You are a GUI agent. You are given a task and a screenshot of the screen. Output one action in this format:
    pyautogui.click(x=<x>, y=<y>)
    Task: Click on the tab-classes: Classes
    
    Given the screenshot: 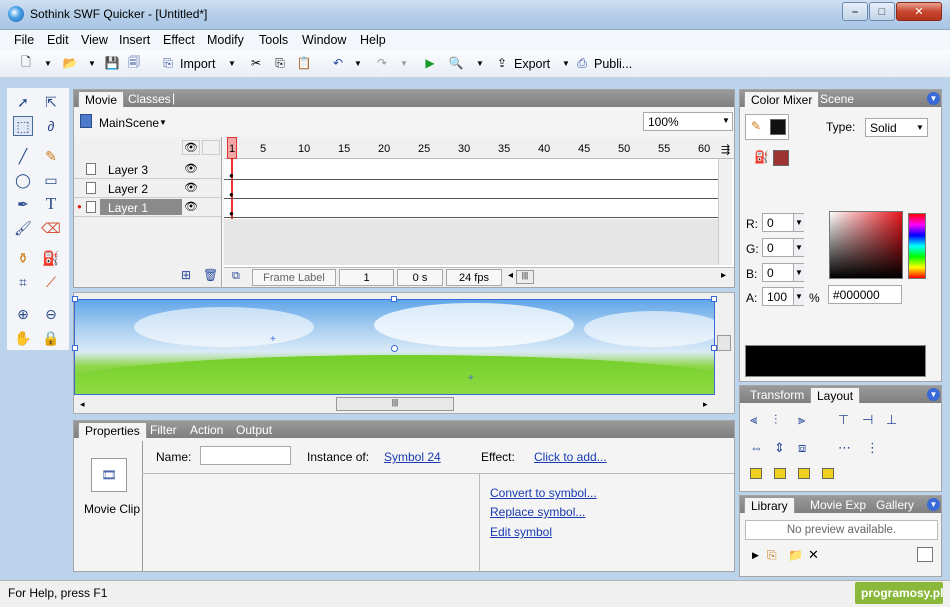 What is the action you would take?
    pyautogui.click(x=149, y=99)
    